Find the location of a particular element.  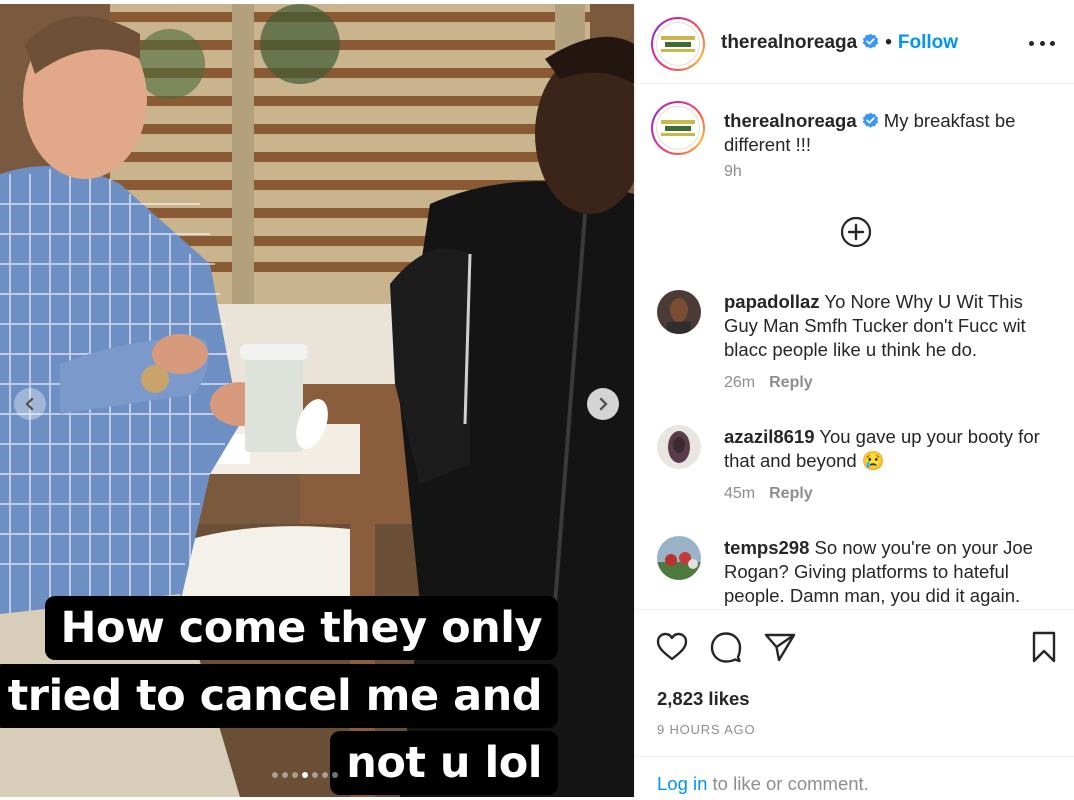

author-avatar-ring is located at coordinates (678, 44).